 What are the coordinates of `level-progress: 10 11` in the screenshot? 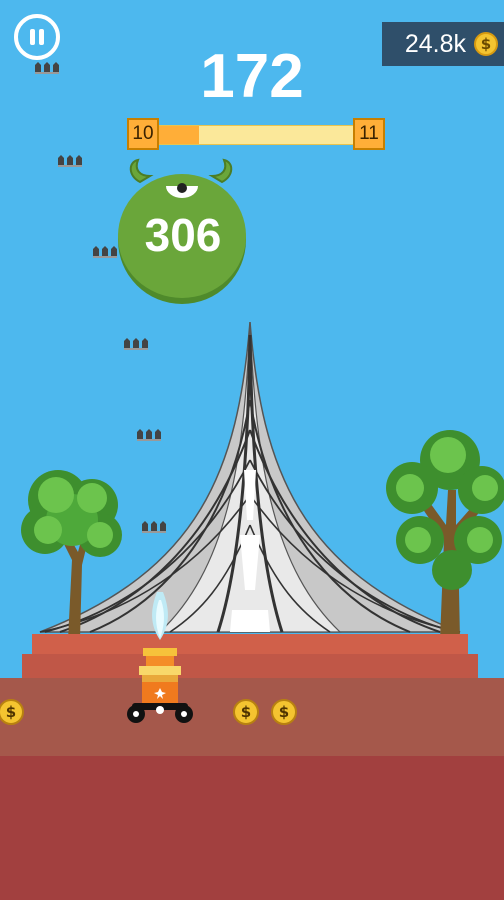 It's located at (256, 134).